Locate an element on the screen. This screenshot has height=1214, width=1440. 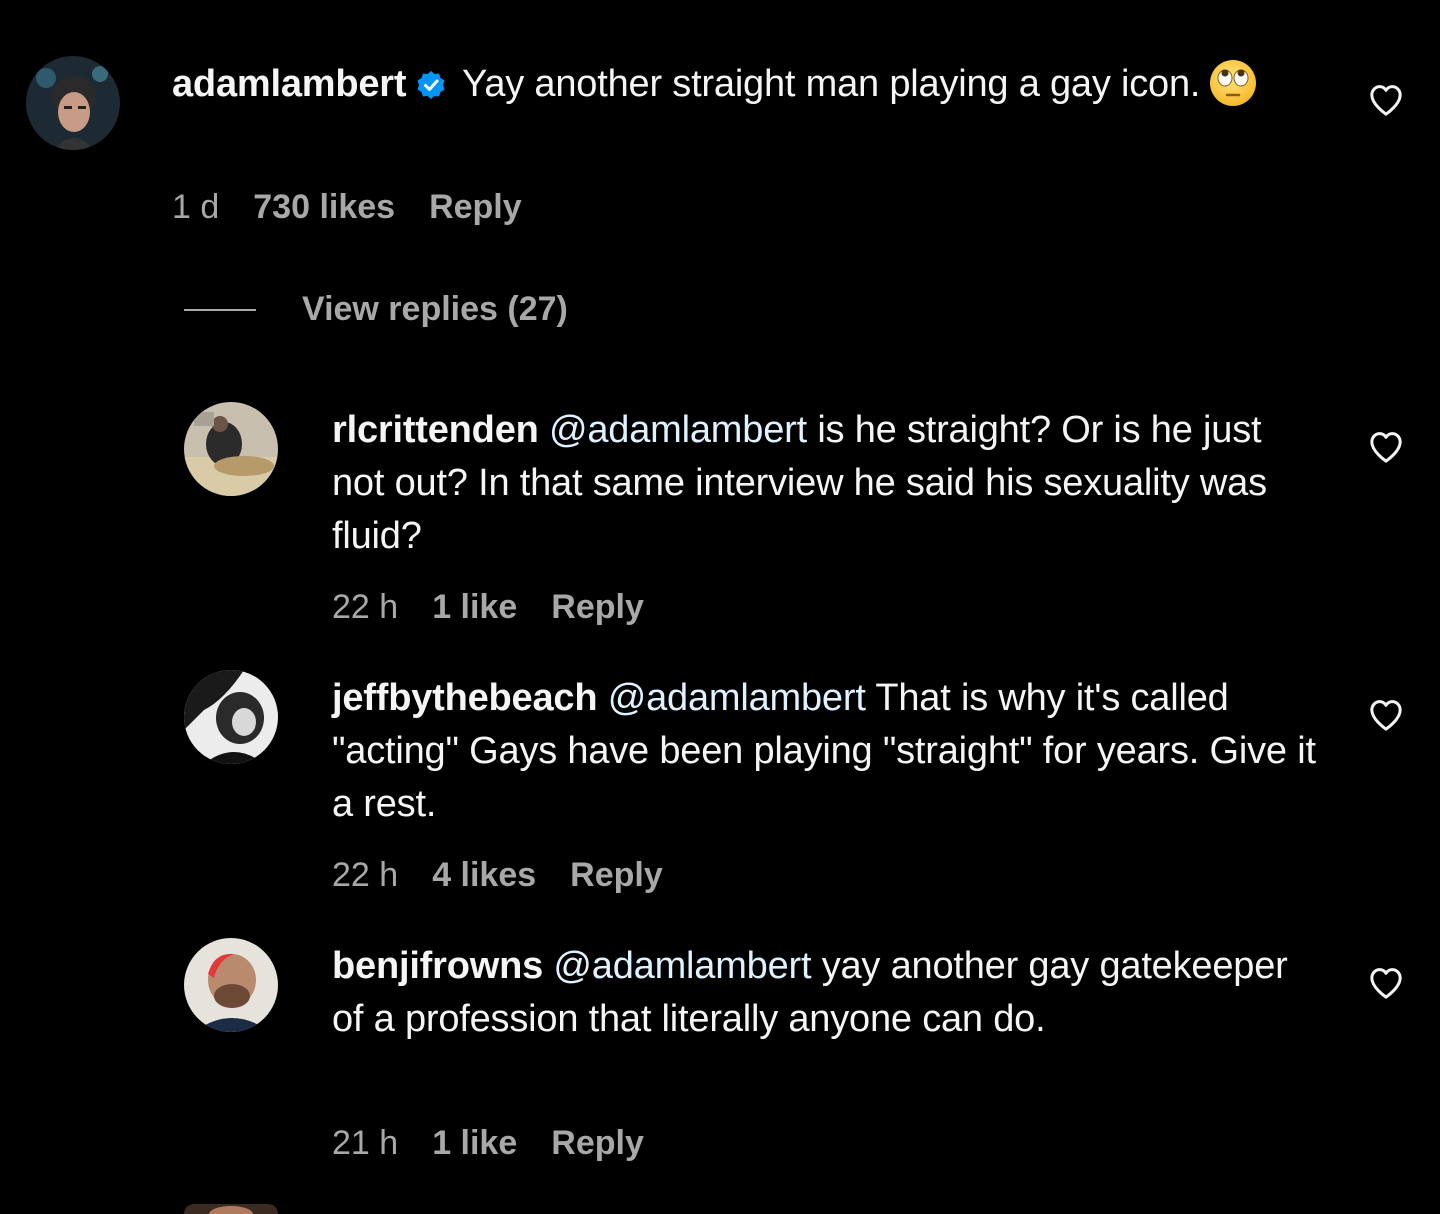
view-replies-button: View replies (27) is located at coordinates (376, 309).